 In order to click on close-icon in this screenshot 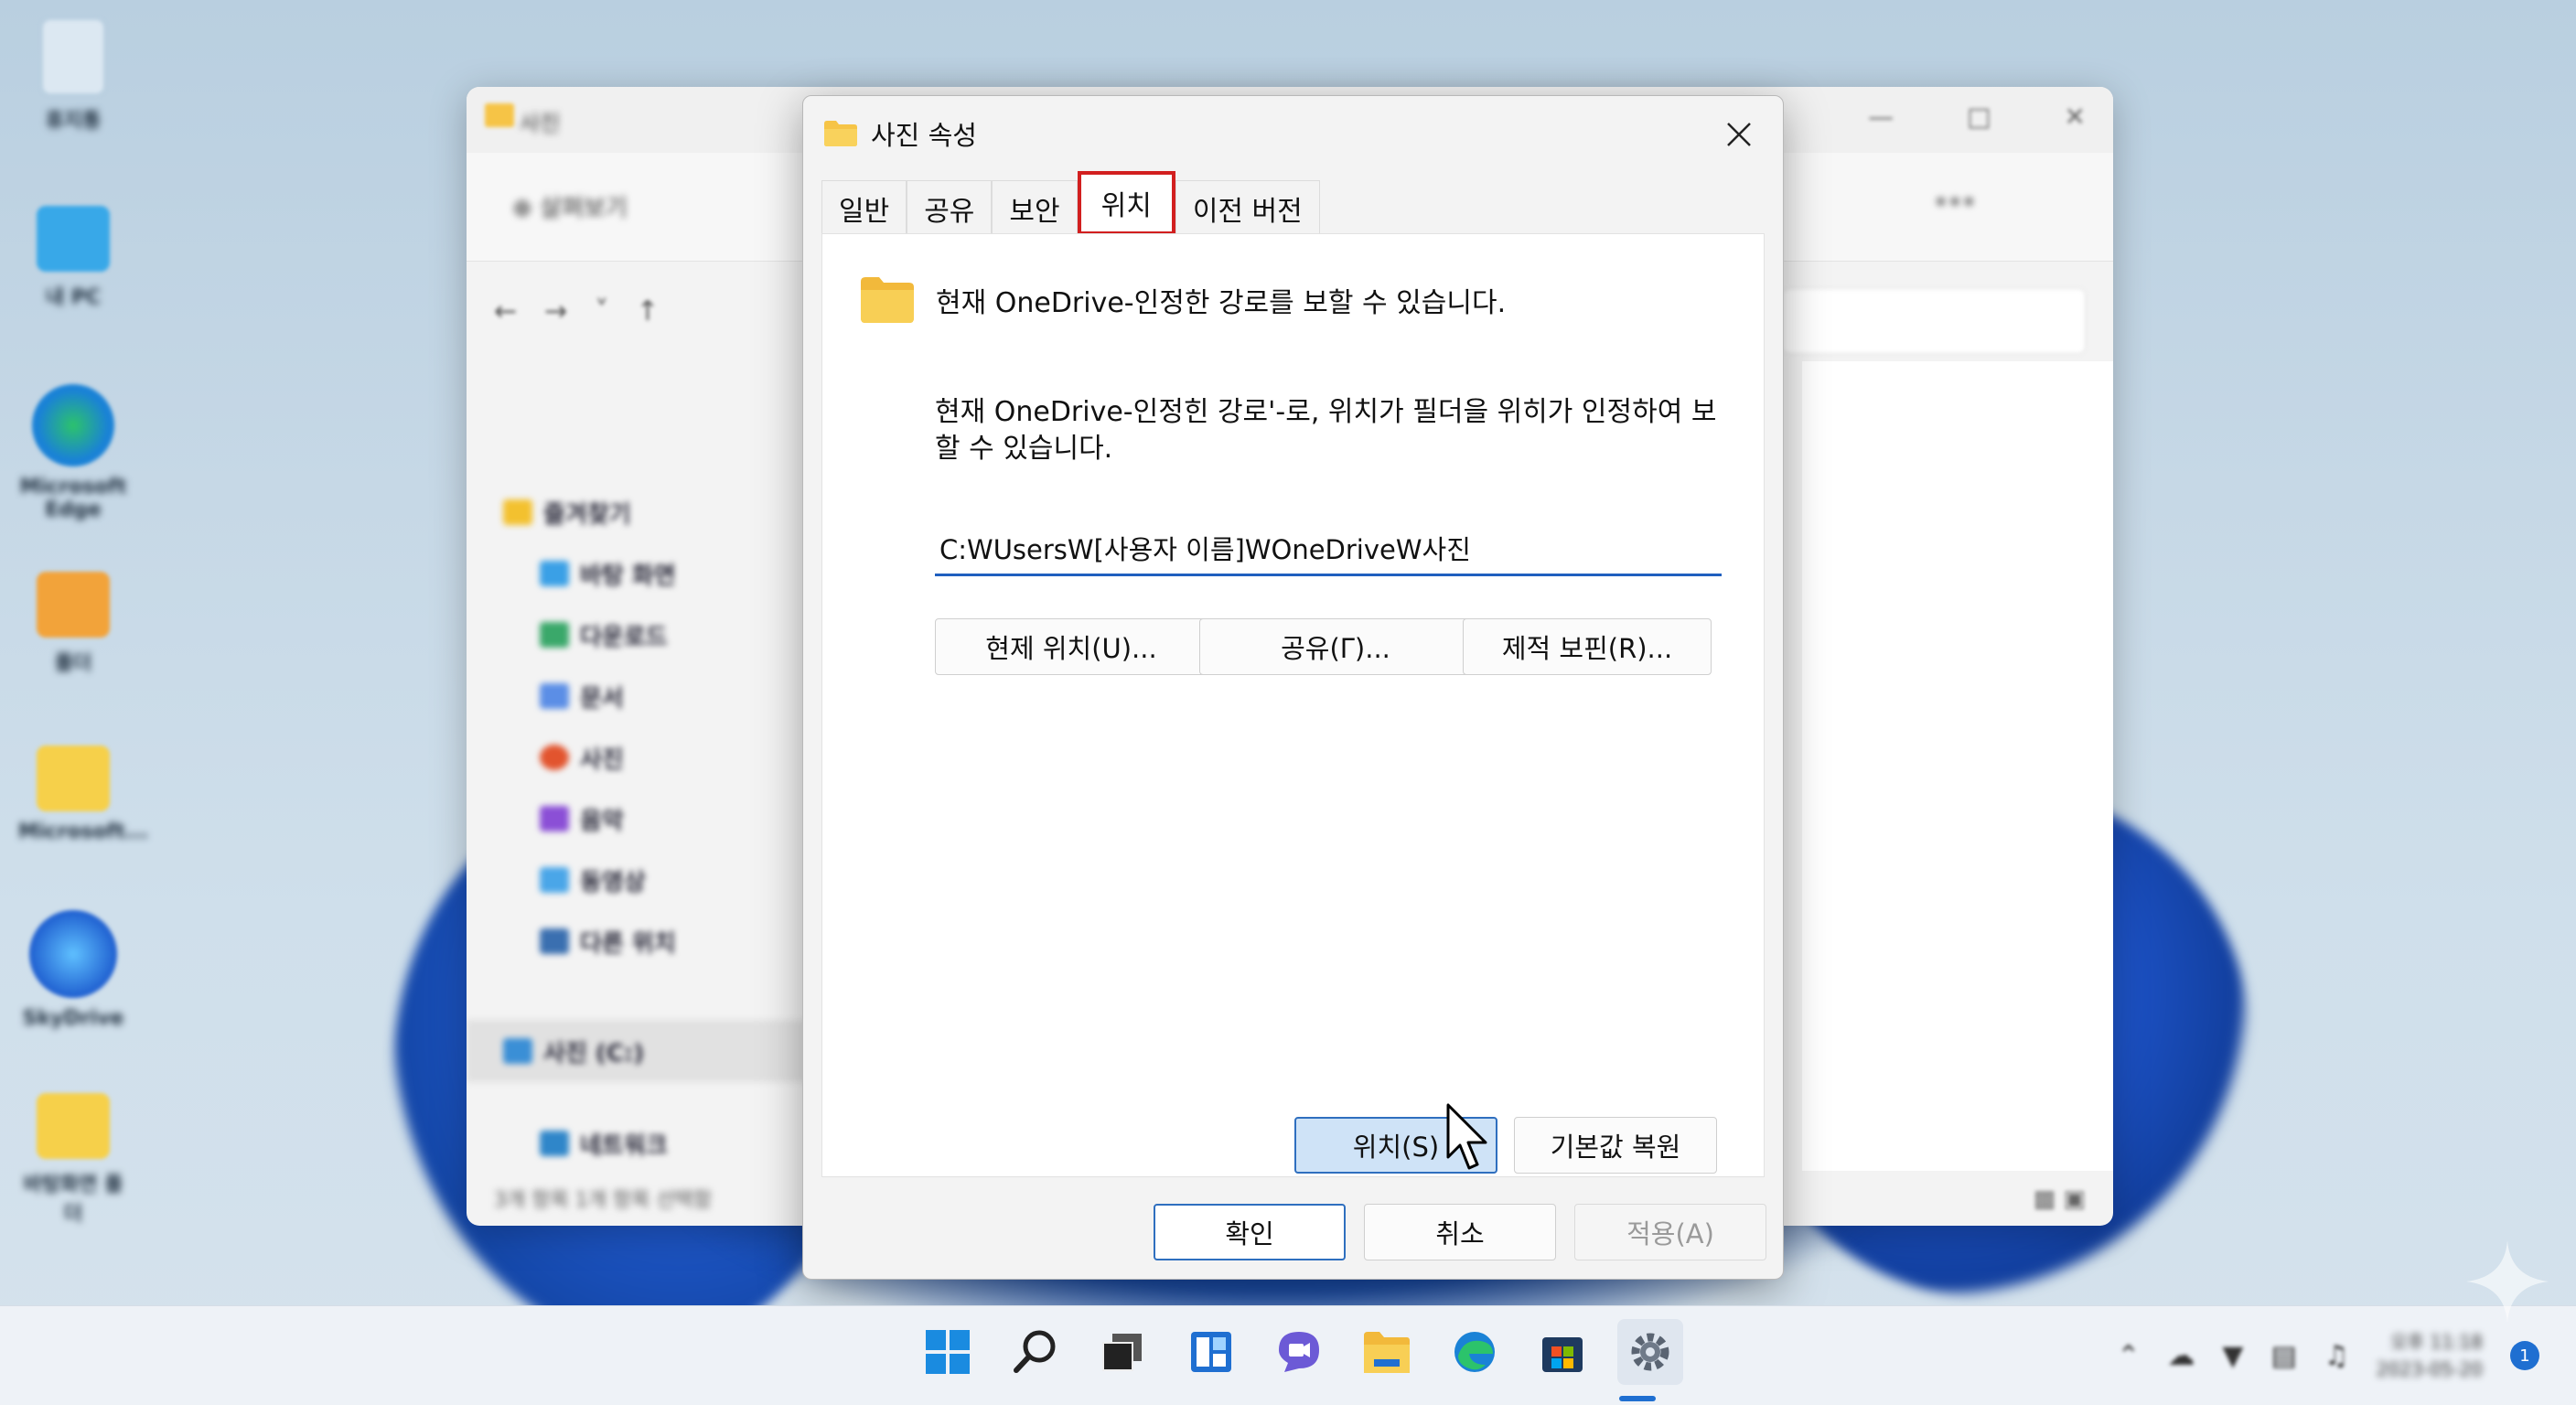, I will do `click(1739, 134)`.